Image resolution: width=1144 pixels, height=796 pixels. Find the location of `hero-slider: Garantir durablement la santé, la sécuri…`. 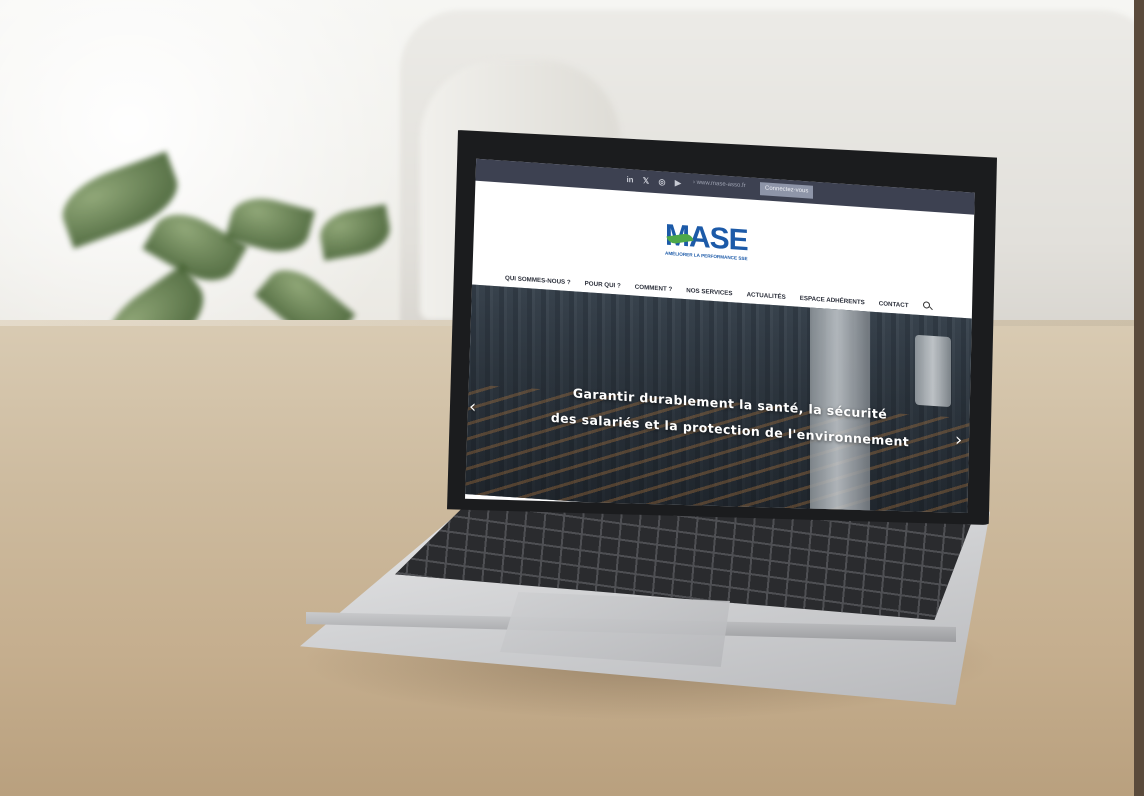

hero-slider: Garantir durablement la santé, la sécuri… is located at coordinates (720, 398).